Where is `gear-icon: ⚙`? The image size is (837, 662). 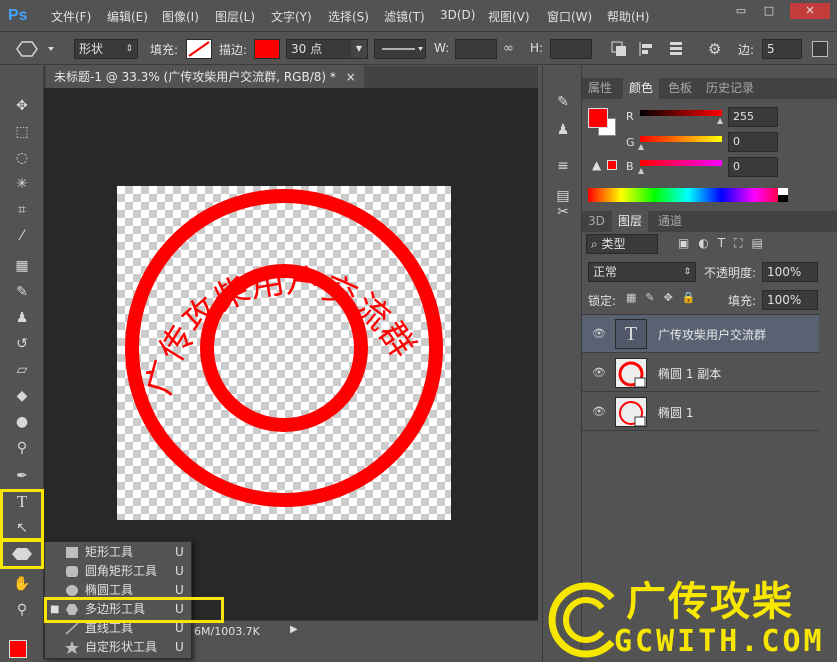
gear-icon: ⚙ is located at coordinates (718, 49).